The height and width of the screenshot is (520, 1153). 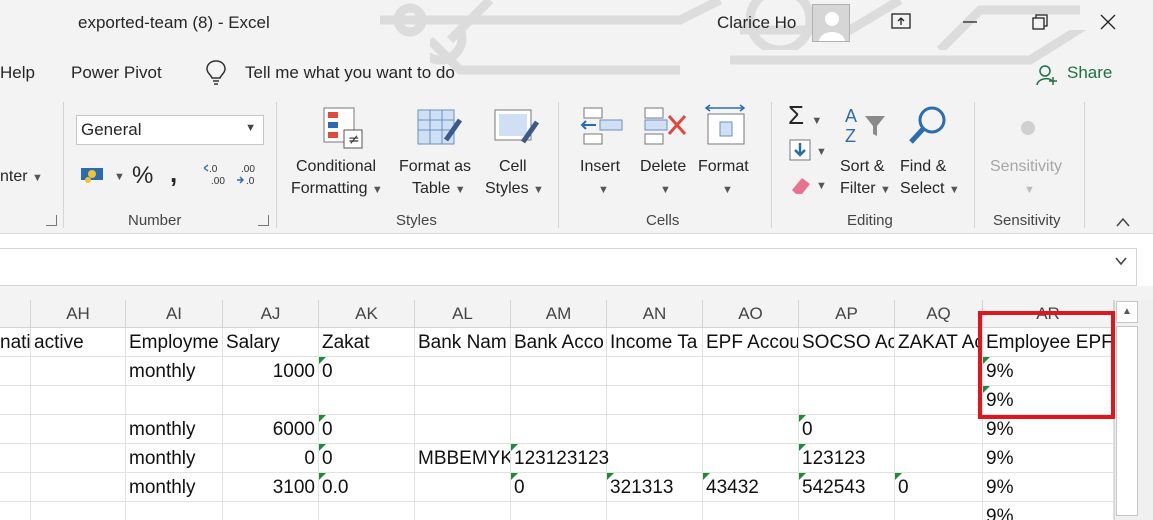 I want to click on comma-style-button: ,, so click(x=173, y=173).